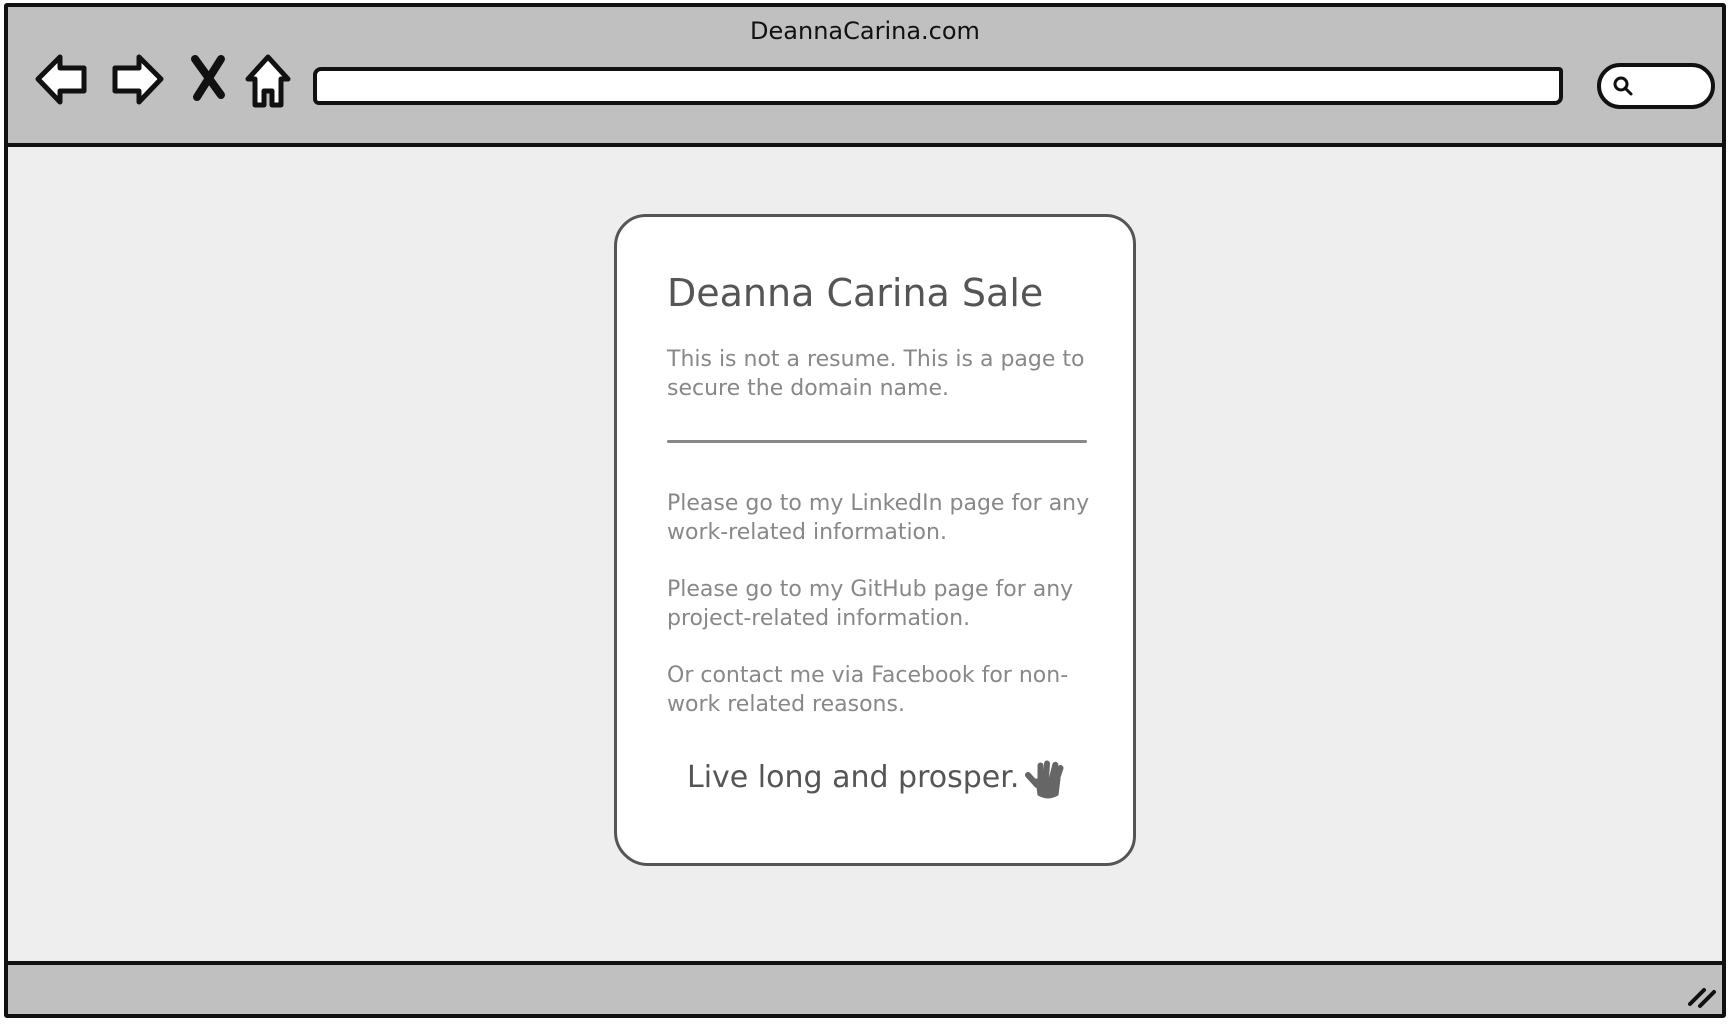  Describe the element at coordinates (1044, 779) in the screenshot. I see `vulcan-salute-hand-icon` at that location.